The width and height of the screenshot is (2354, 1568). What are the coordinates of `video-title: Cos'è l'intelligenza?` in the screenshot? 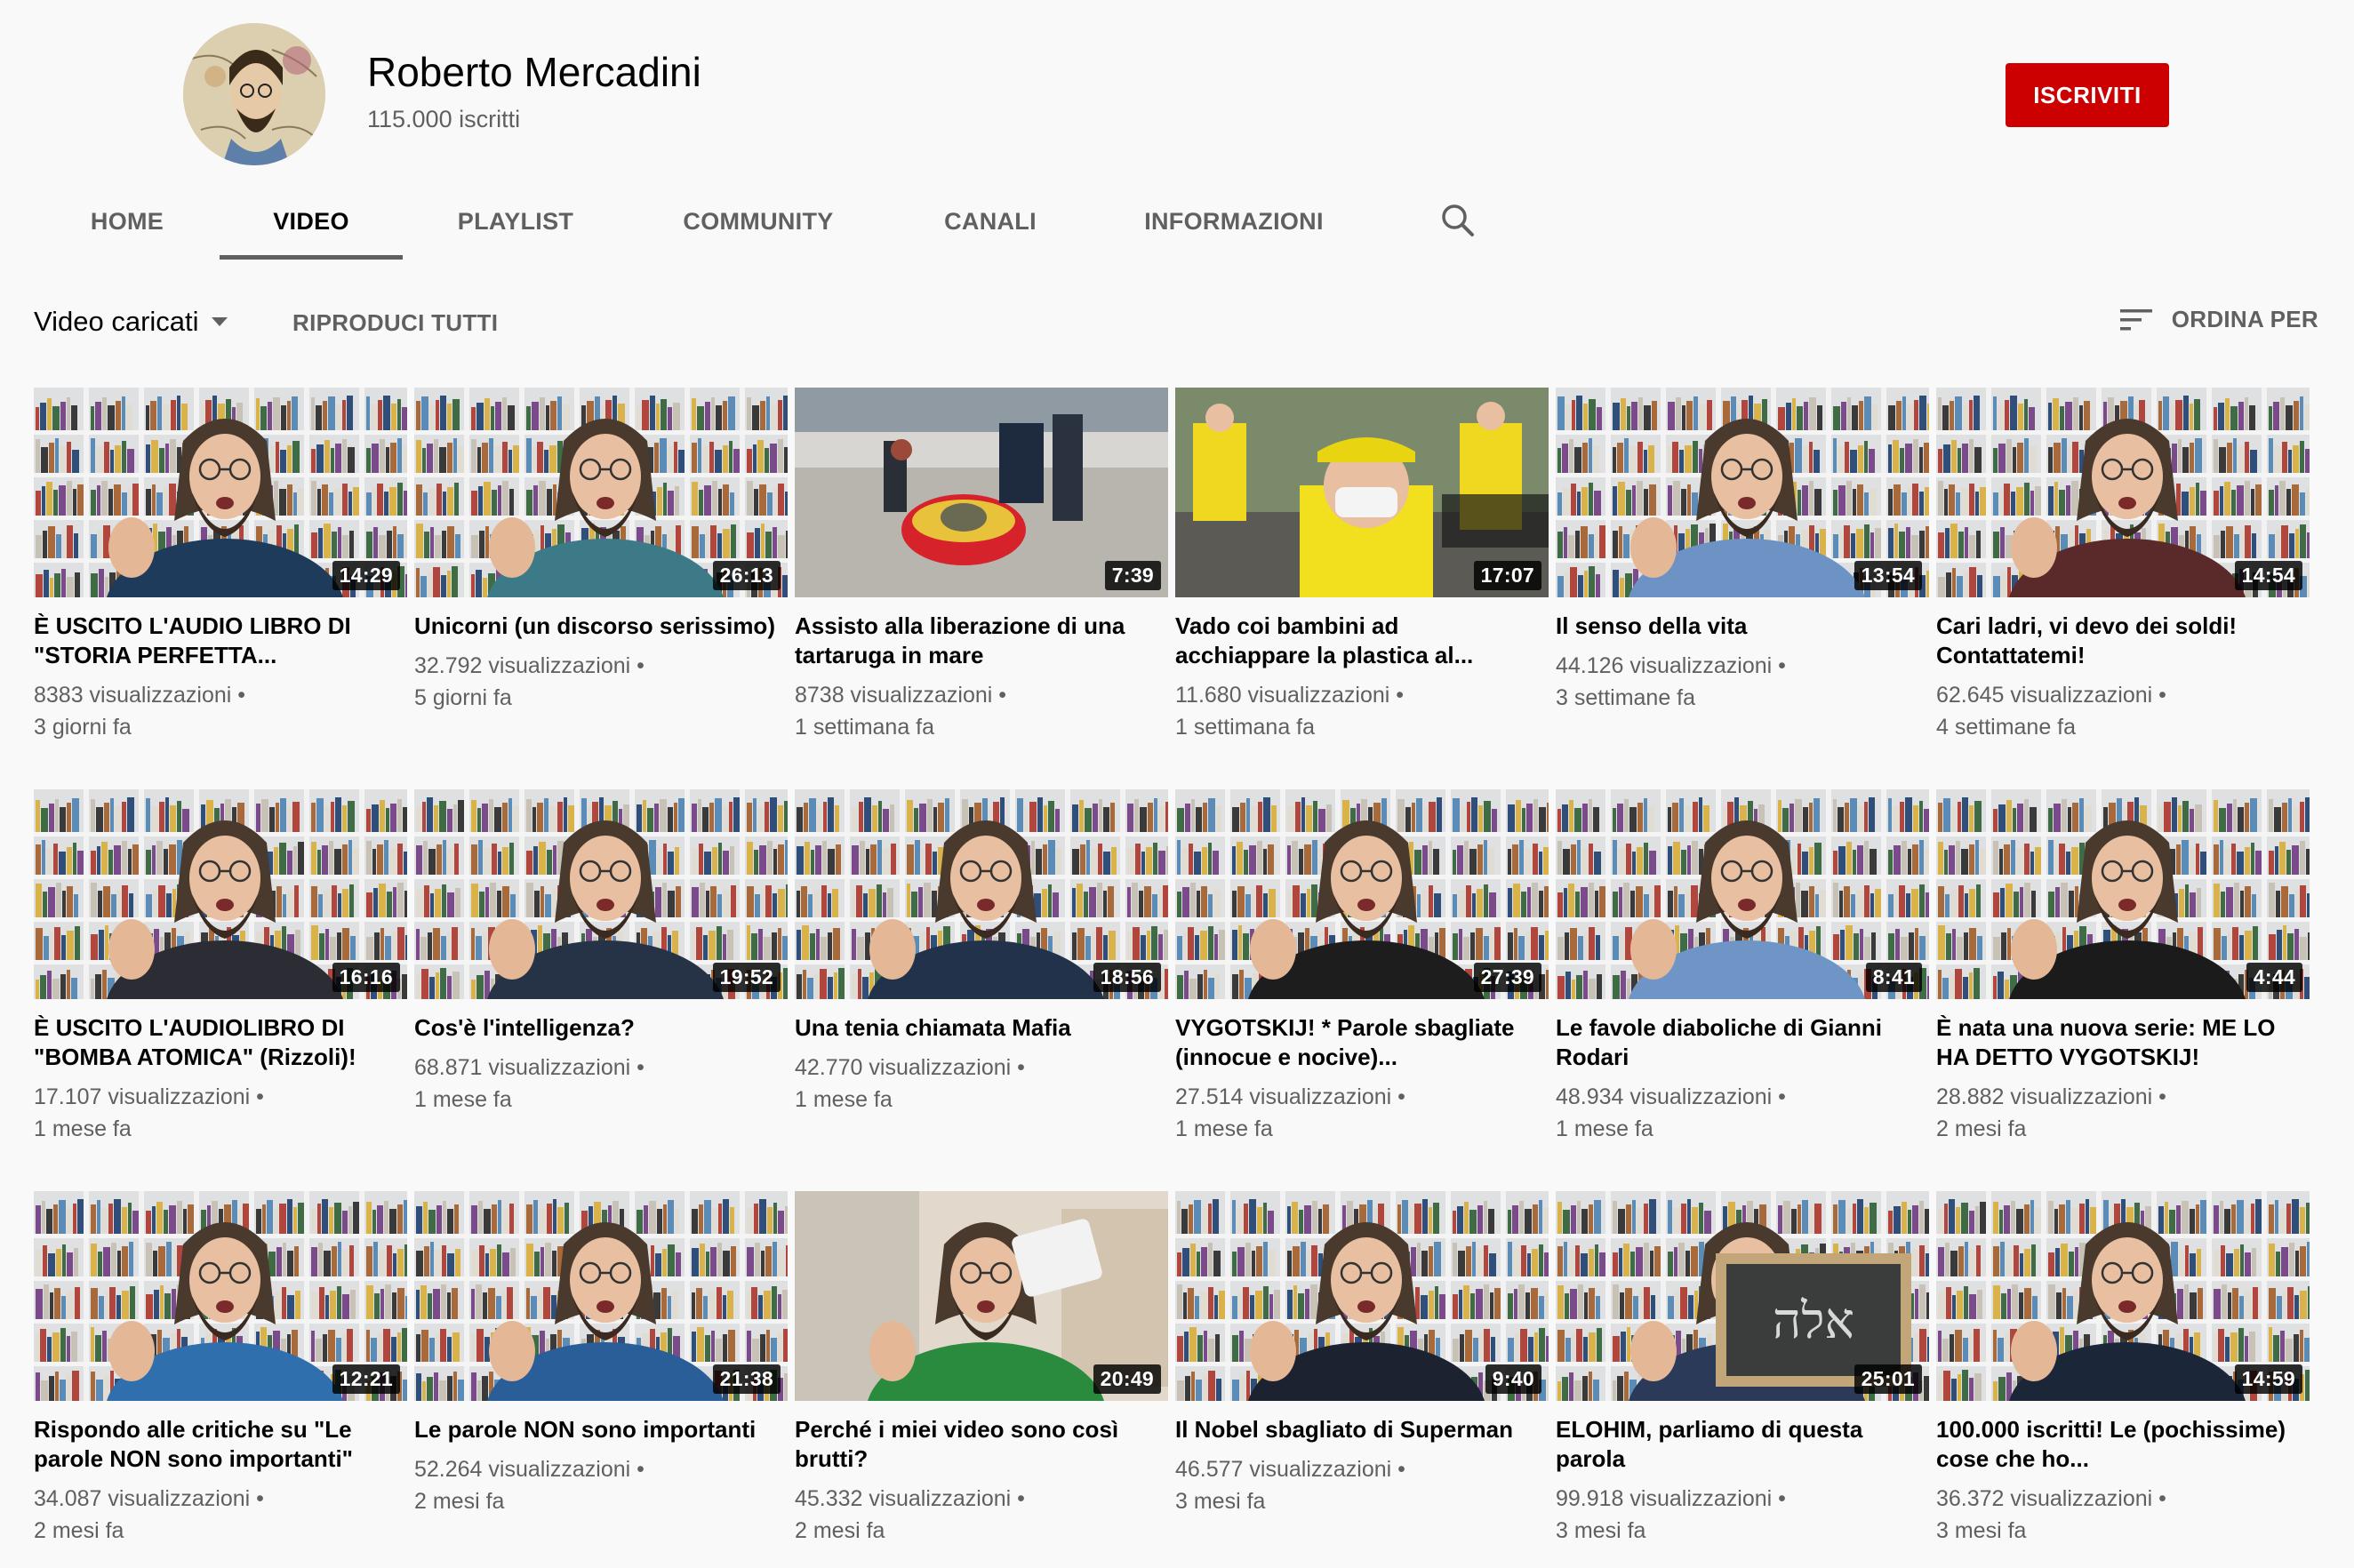 It's located at (601, 1028).